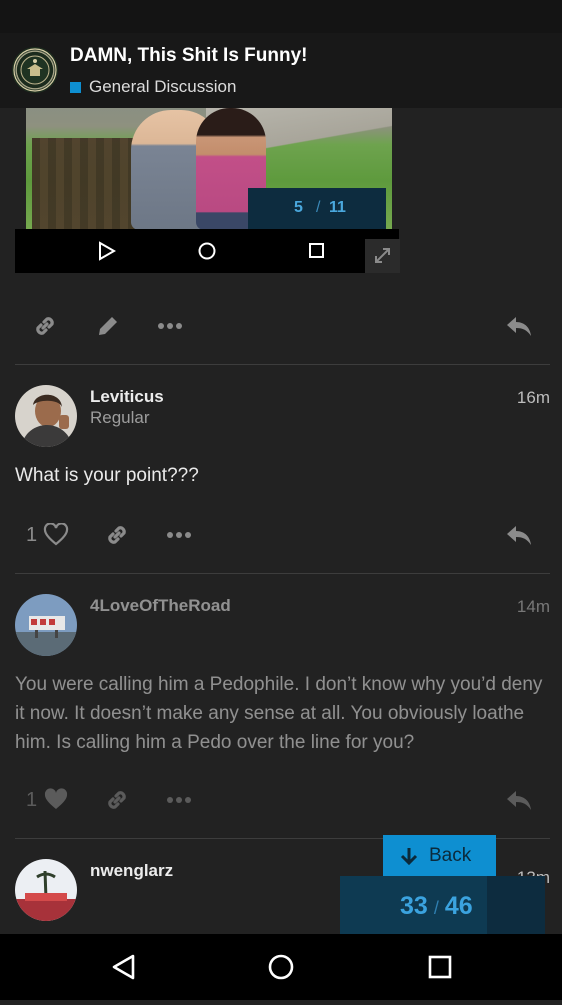 This screenshot has height=1005, width=562. Describe the element at coordinates (533, 398) in the screenshot. I see `post-time: 16m` at that location.